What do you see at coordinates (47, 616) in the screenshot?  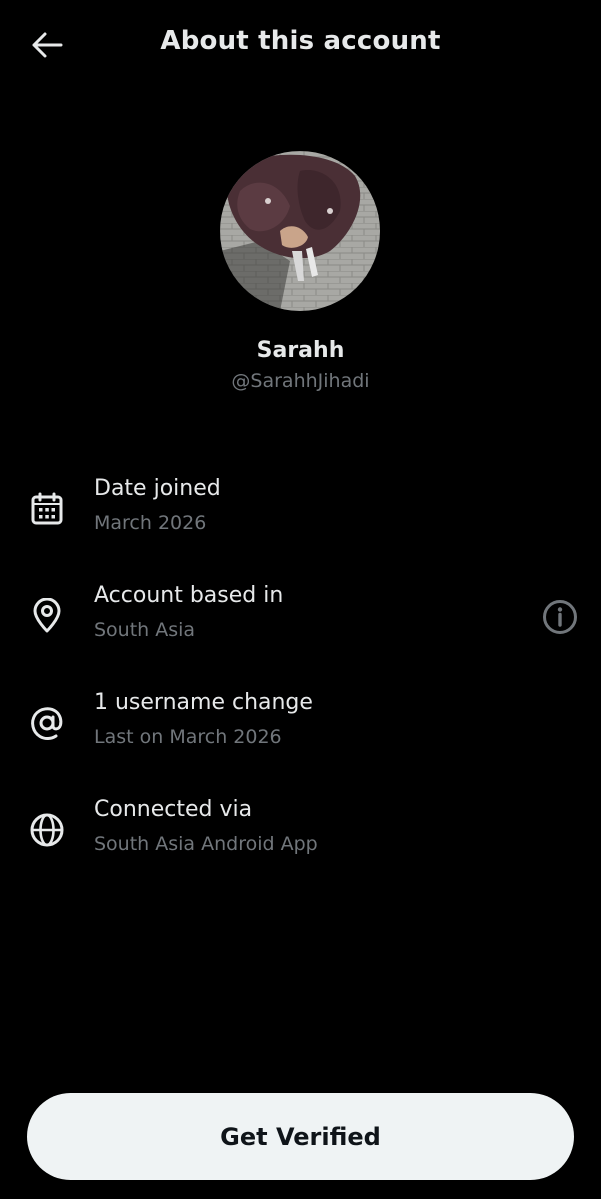 I see `location-pin-icon` at bounding box center [47, 616].